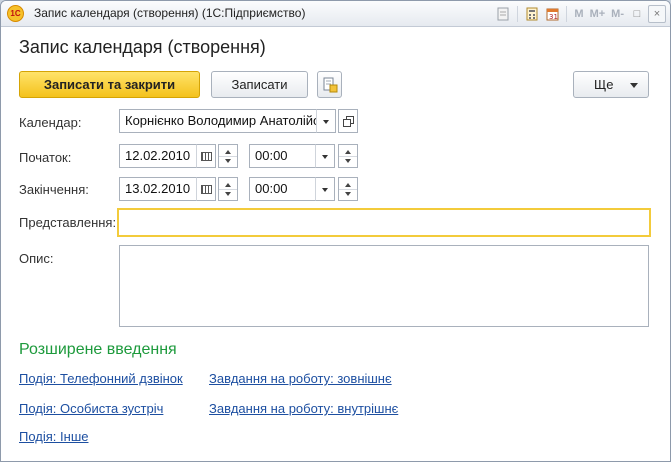 Image resolution: width=671 pixels, height=462 pixels. What do you see at coordinates (503, 14) in the screenshot?
I see `document-icon` at bounding box center [503, 14].